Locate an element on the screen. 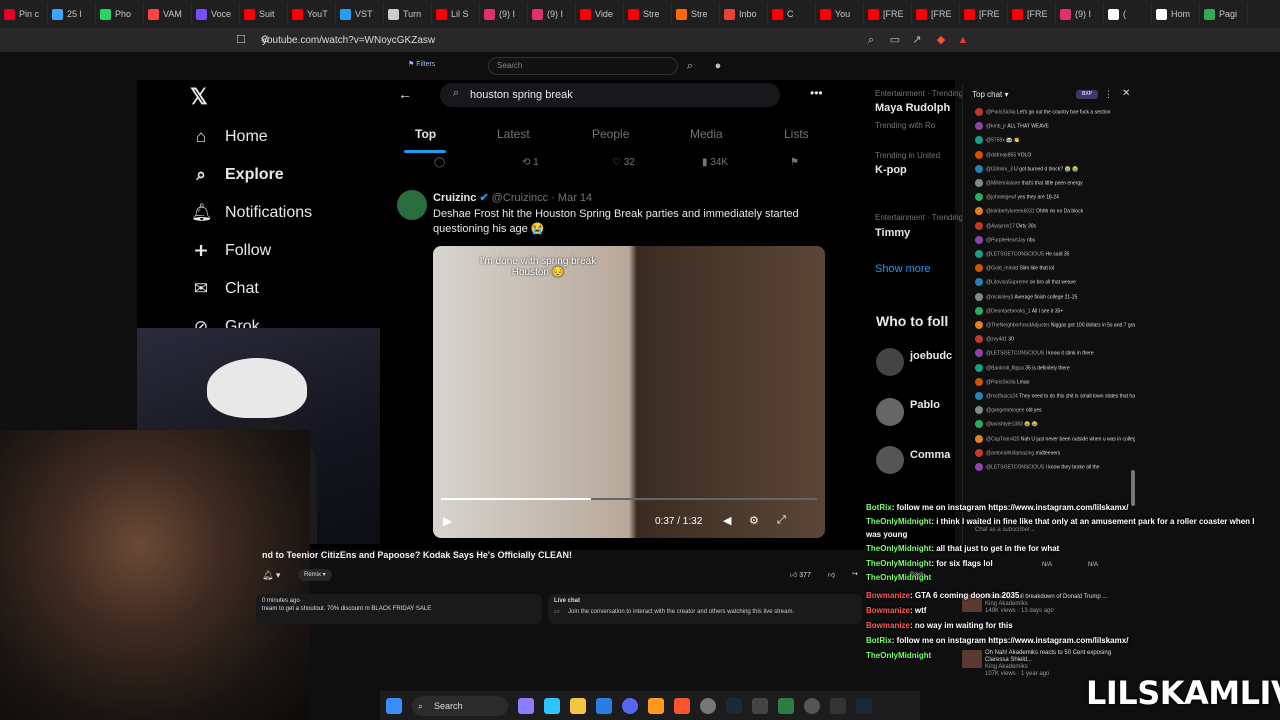  play-icon: ▶ is located at coordinates (447, 521).